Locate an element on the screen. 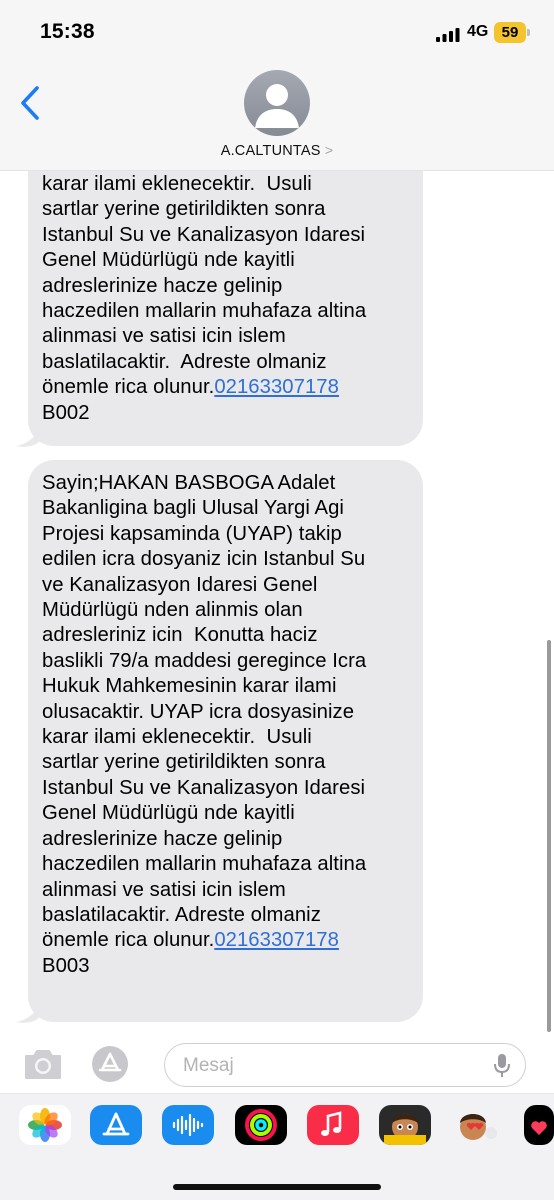 The width and height of the screenshot is (554, 1200). message-line: Projesi kapsaminda (UYAP) takip is located at coordinates (192, 533).